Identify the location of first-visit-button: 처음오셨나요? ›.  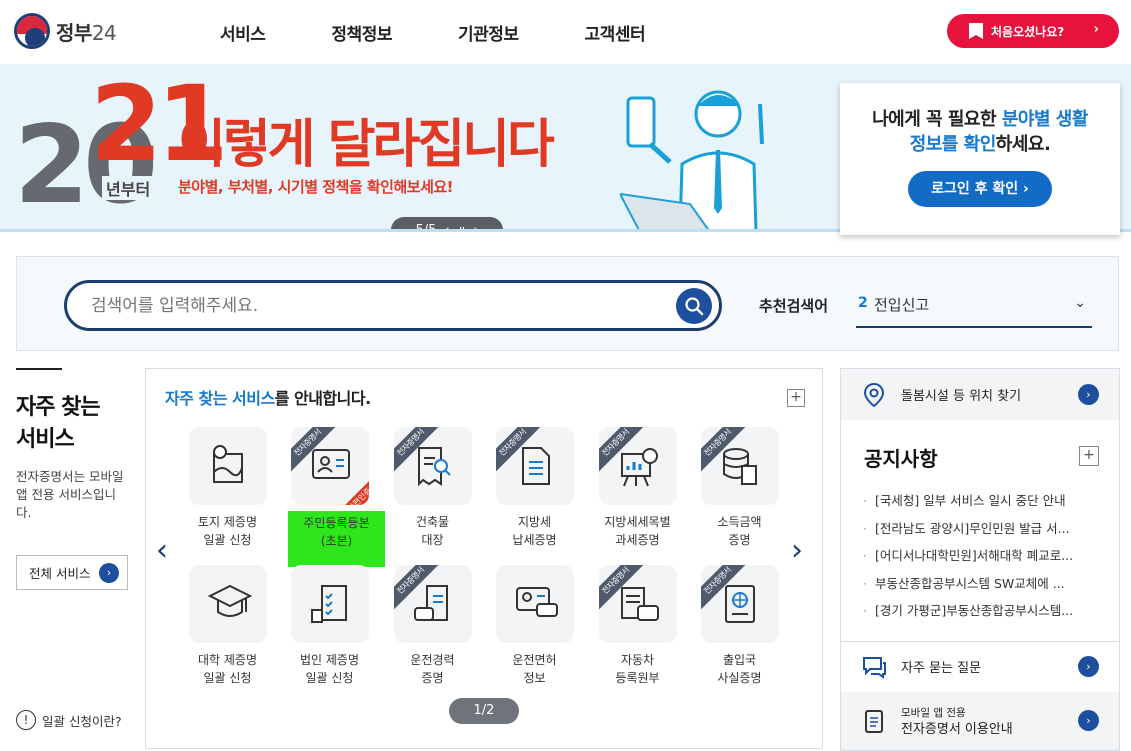
(1033, 31).